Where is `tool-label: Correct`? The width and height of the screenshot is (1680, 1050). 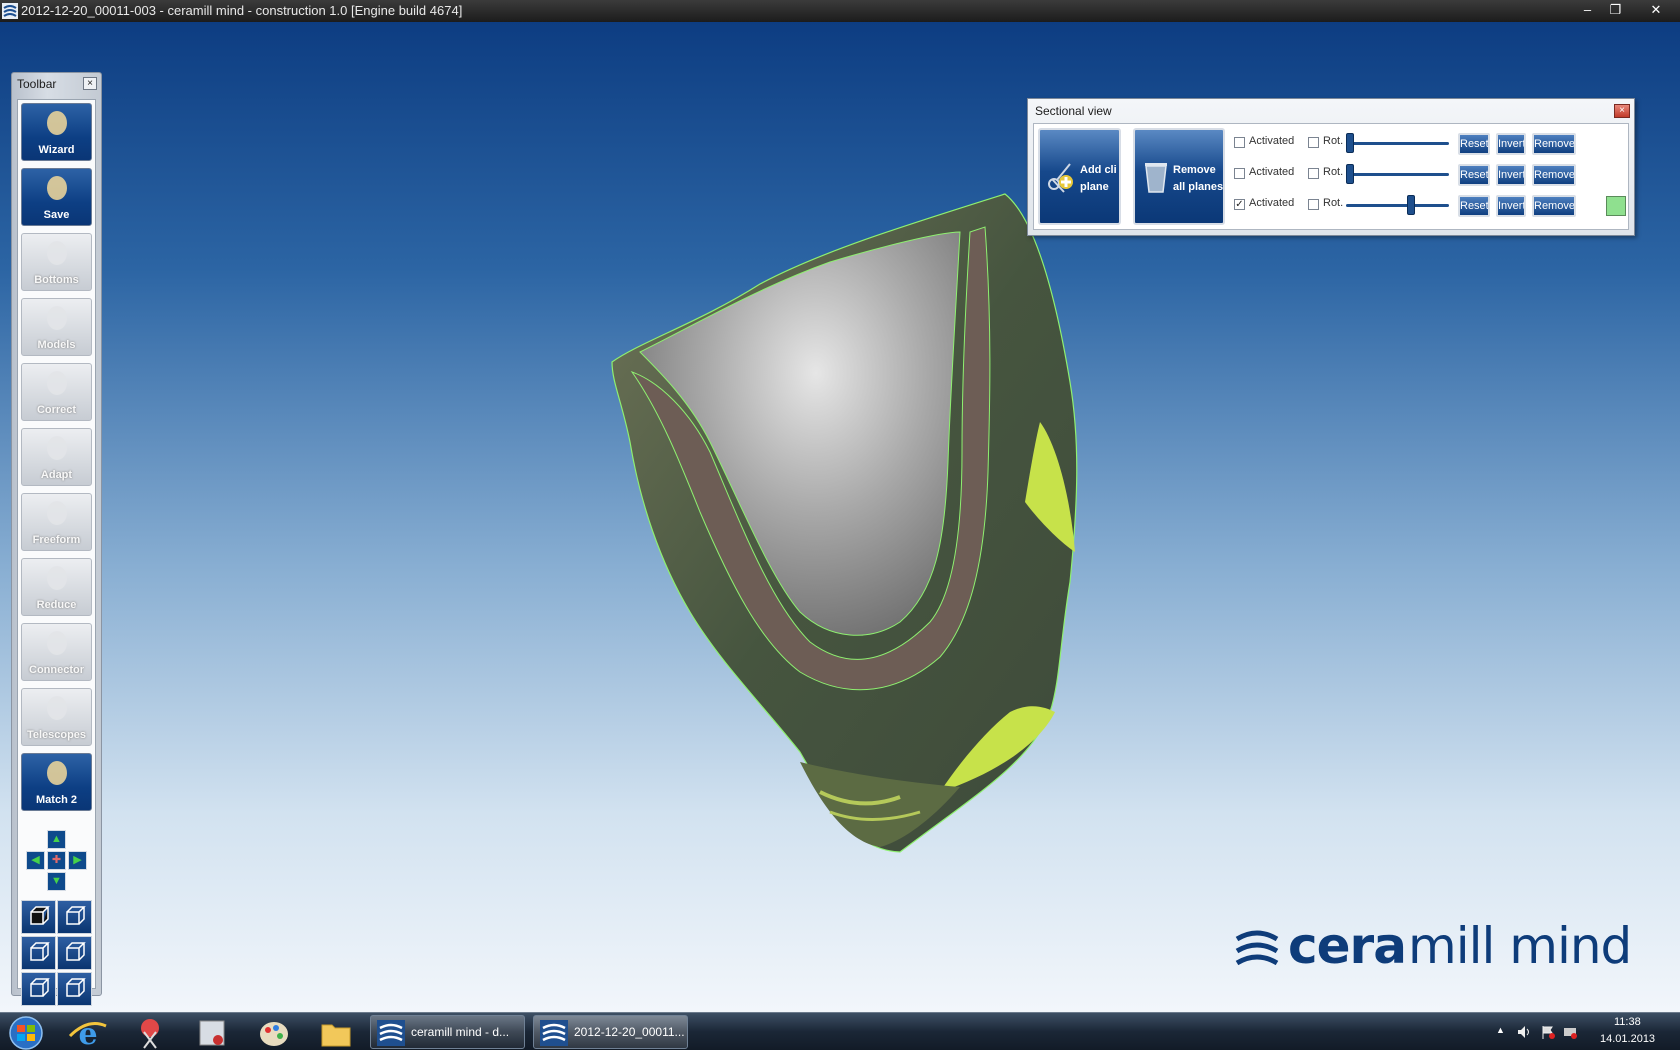
tool-label: Correct is located at coordinates (56, 410).